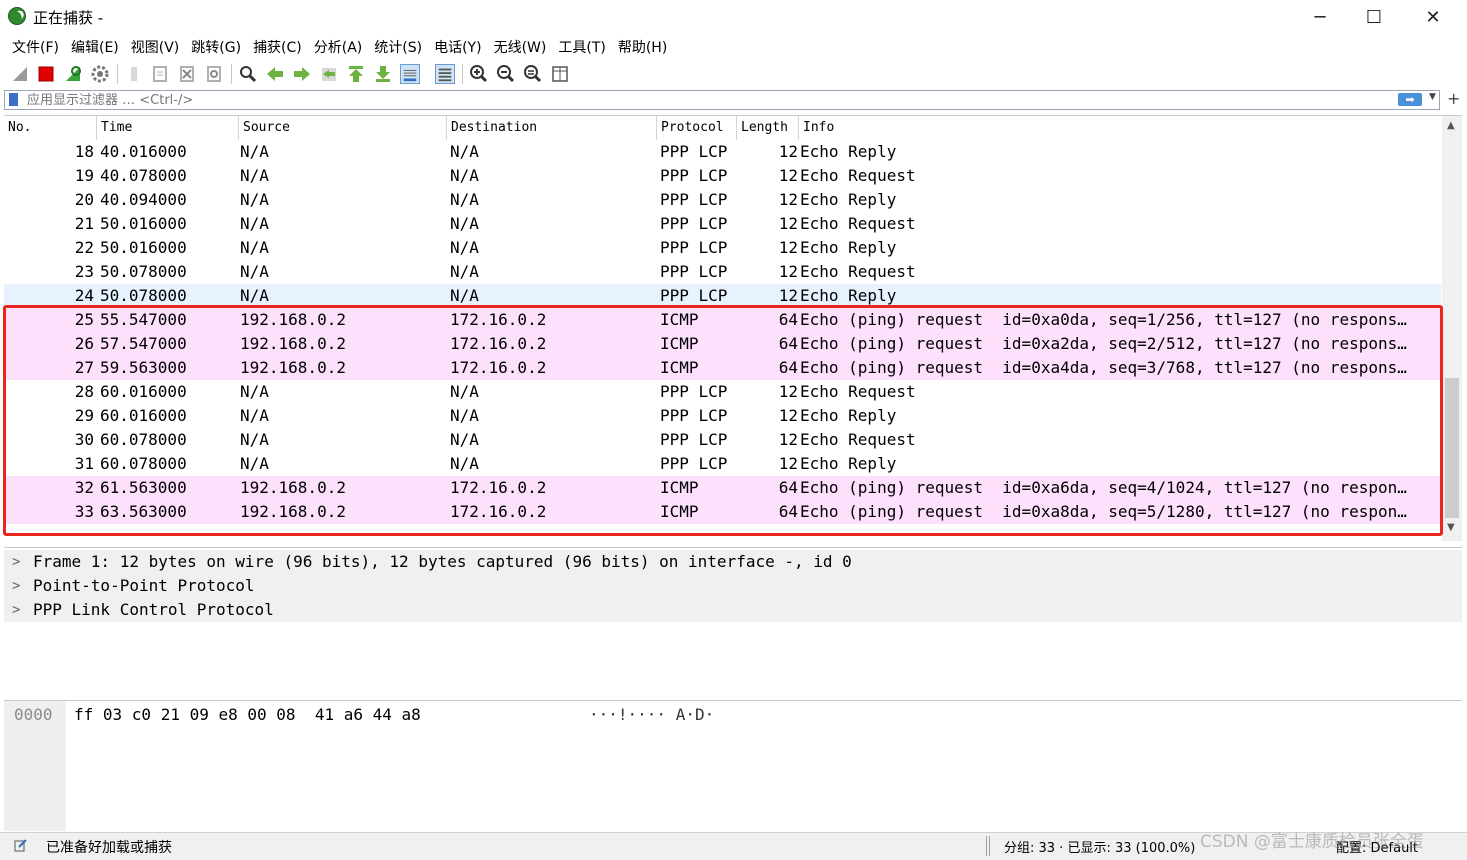 This screenshot has height=860, width=1467. What do you see at coordinates (459, 47) in the screenshot?
I see `menu-telephony: 电话(Y)` at bounding box center [459, 47].